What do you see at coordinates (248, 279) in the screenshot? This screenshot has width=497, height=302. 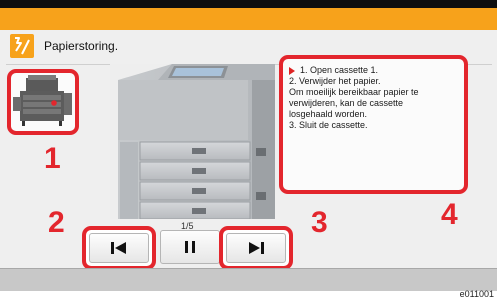 I see `bottom-bar` at bounding box center [248, 279].